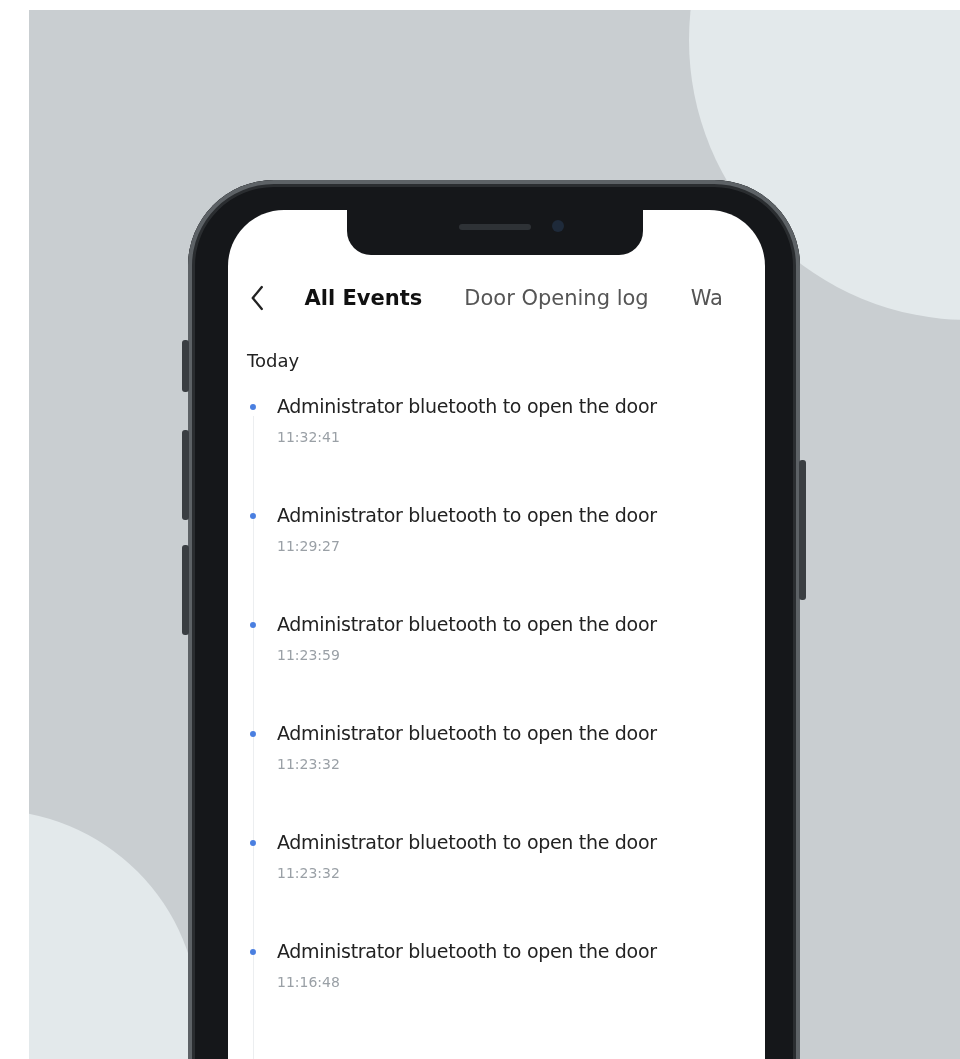  I want to click on section-heading: Today, so click(273, 360).